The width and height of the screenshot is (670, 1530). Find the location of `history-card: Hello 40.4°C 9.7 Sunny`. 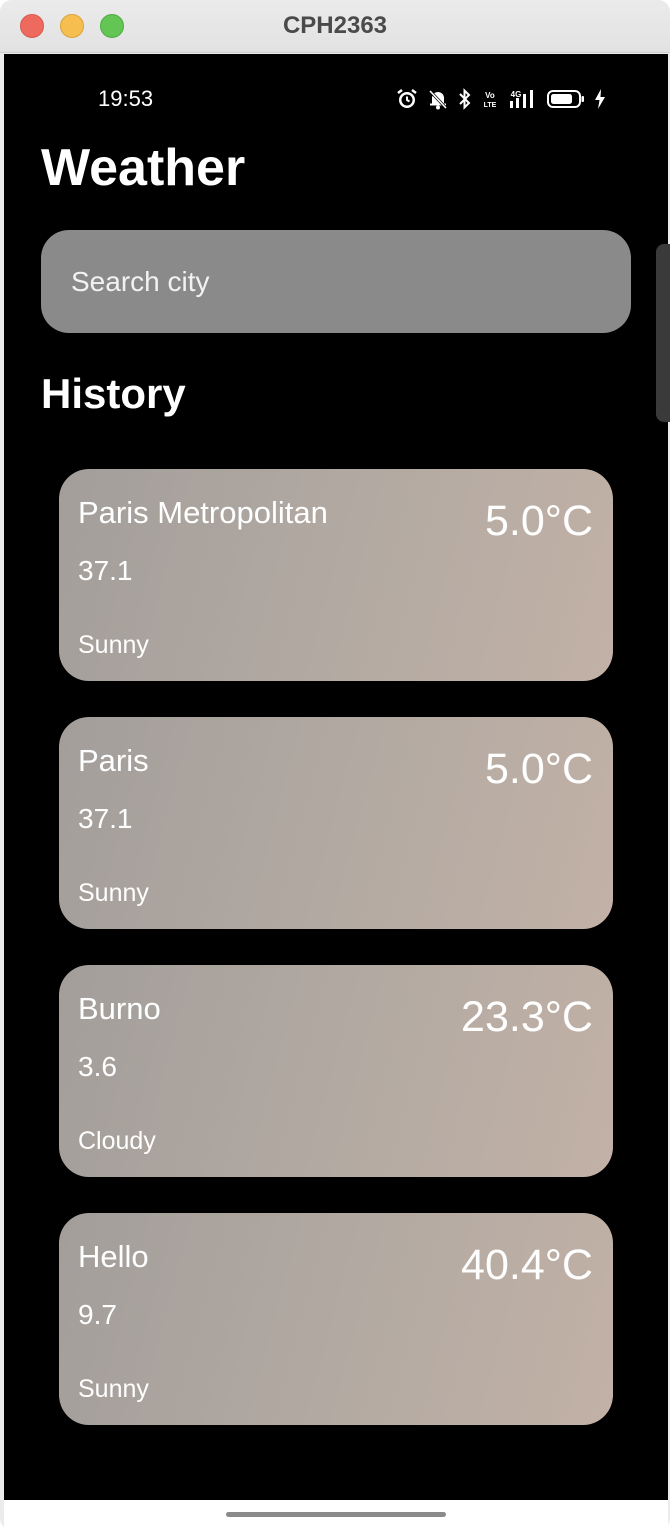

history-card: Hello 40.4°C 9.7 Sunny is located at coordinates (336, 1319).